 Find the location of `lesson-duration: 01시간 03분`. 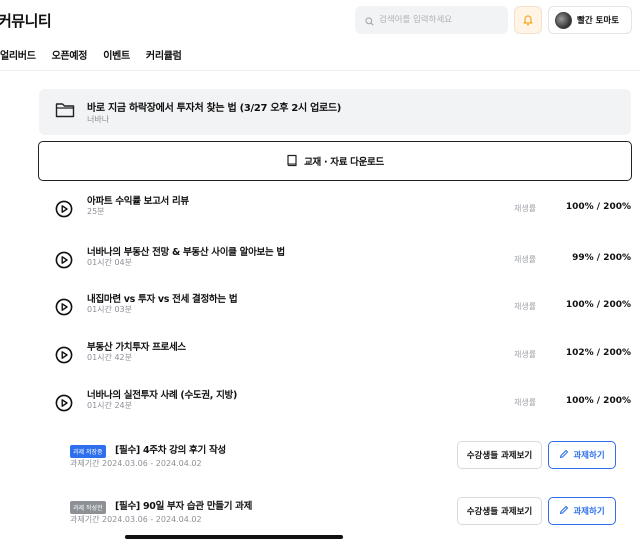

lesson-duration: 01시간 03분 is located at coordinates (109, 309).